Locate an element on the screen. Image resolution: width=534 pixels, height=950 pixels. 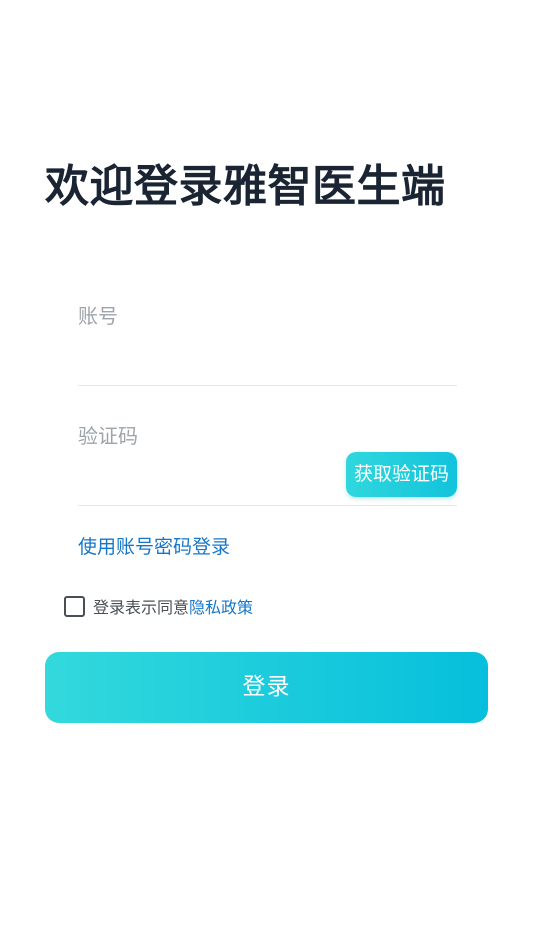
account-input is located at coordinates (210, 361).